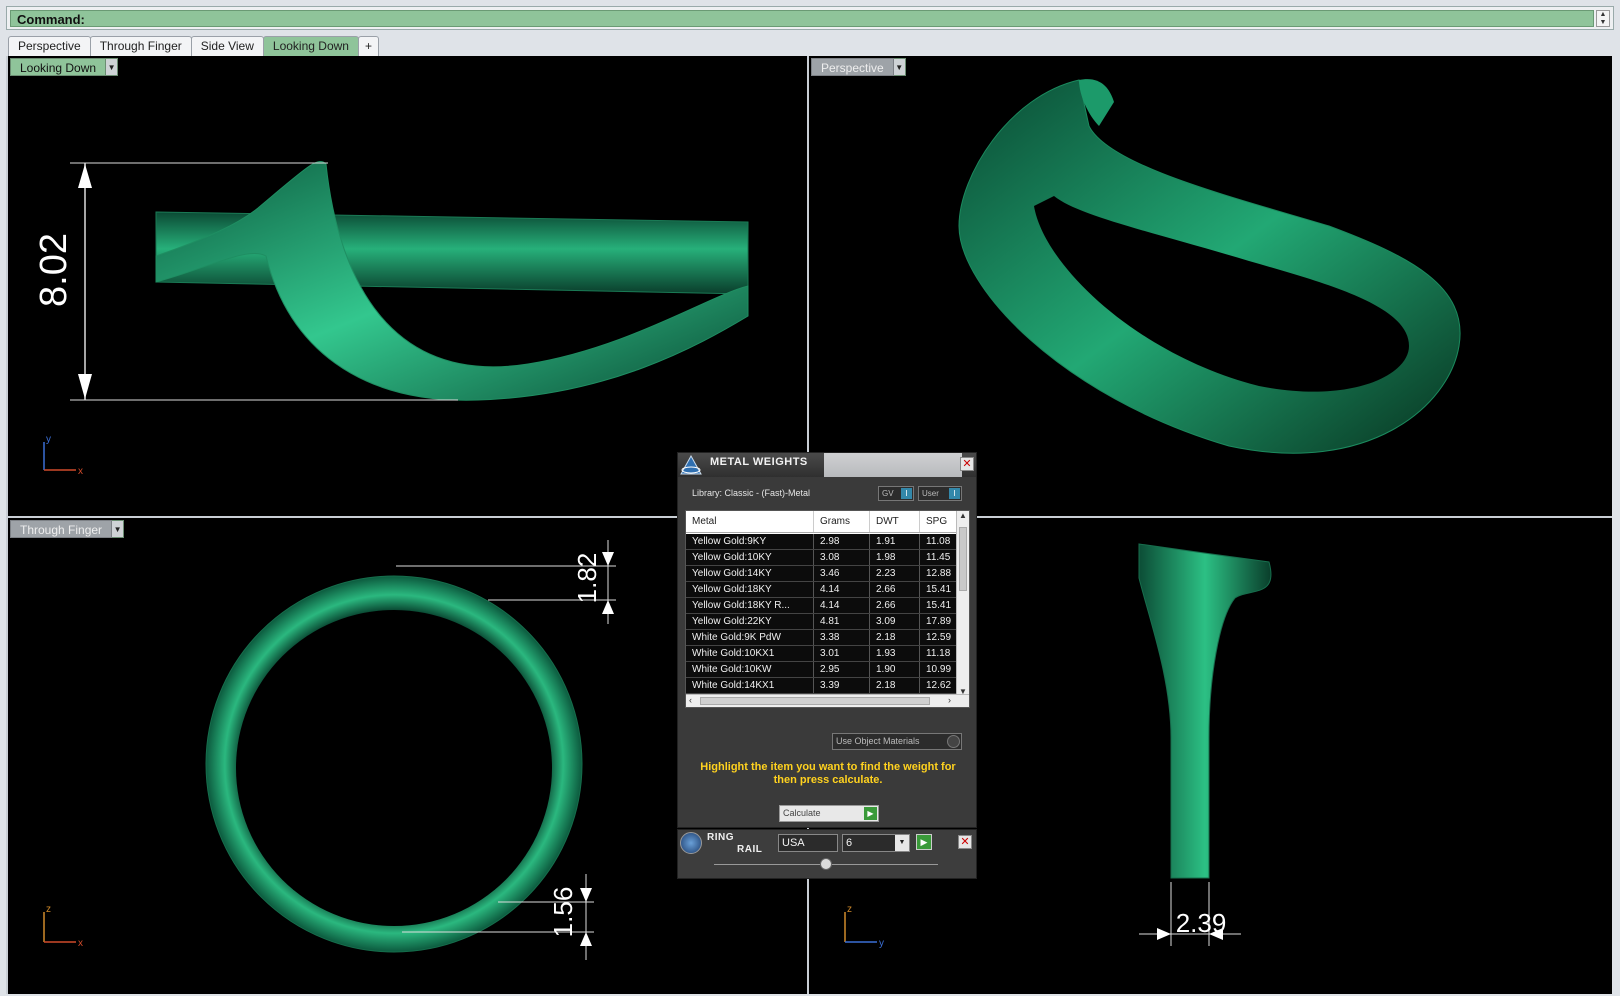 The width and height of the screenshot is (1620, 996). I want to click on calculate-button: Calculate ▶, so click(829, 813).